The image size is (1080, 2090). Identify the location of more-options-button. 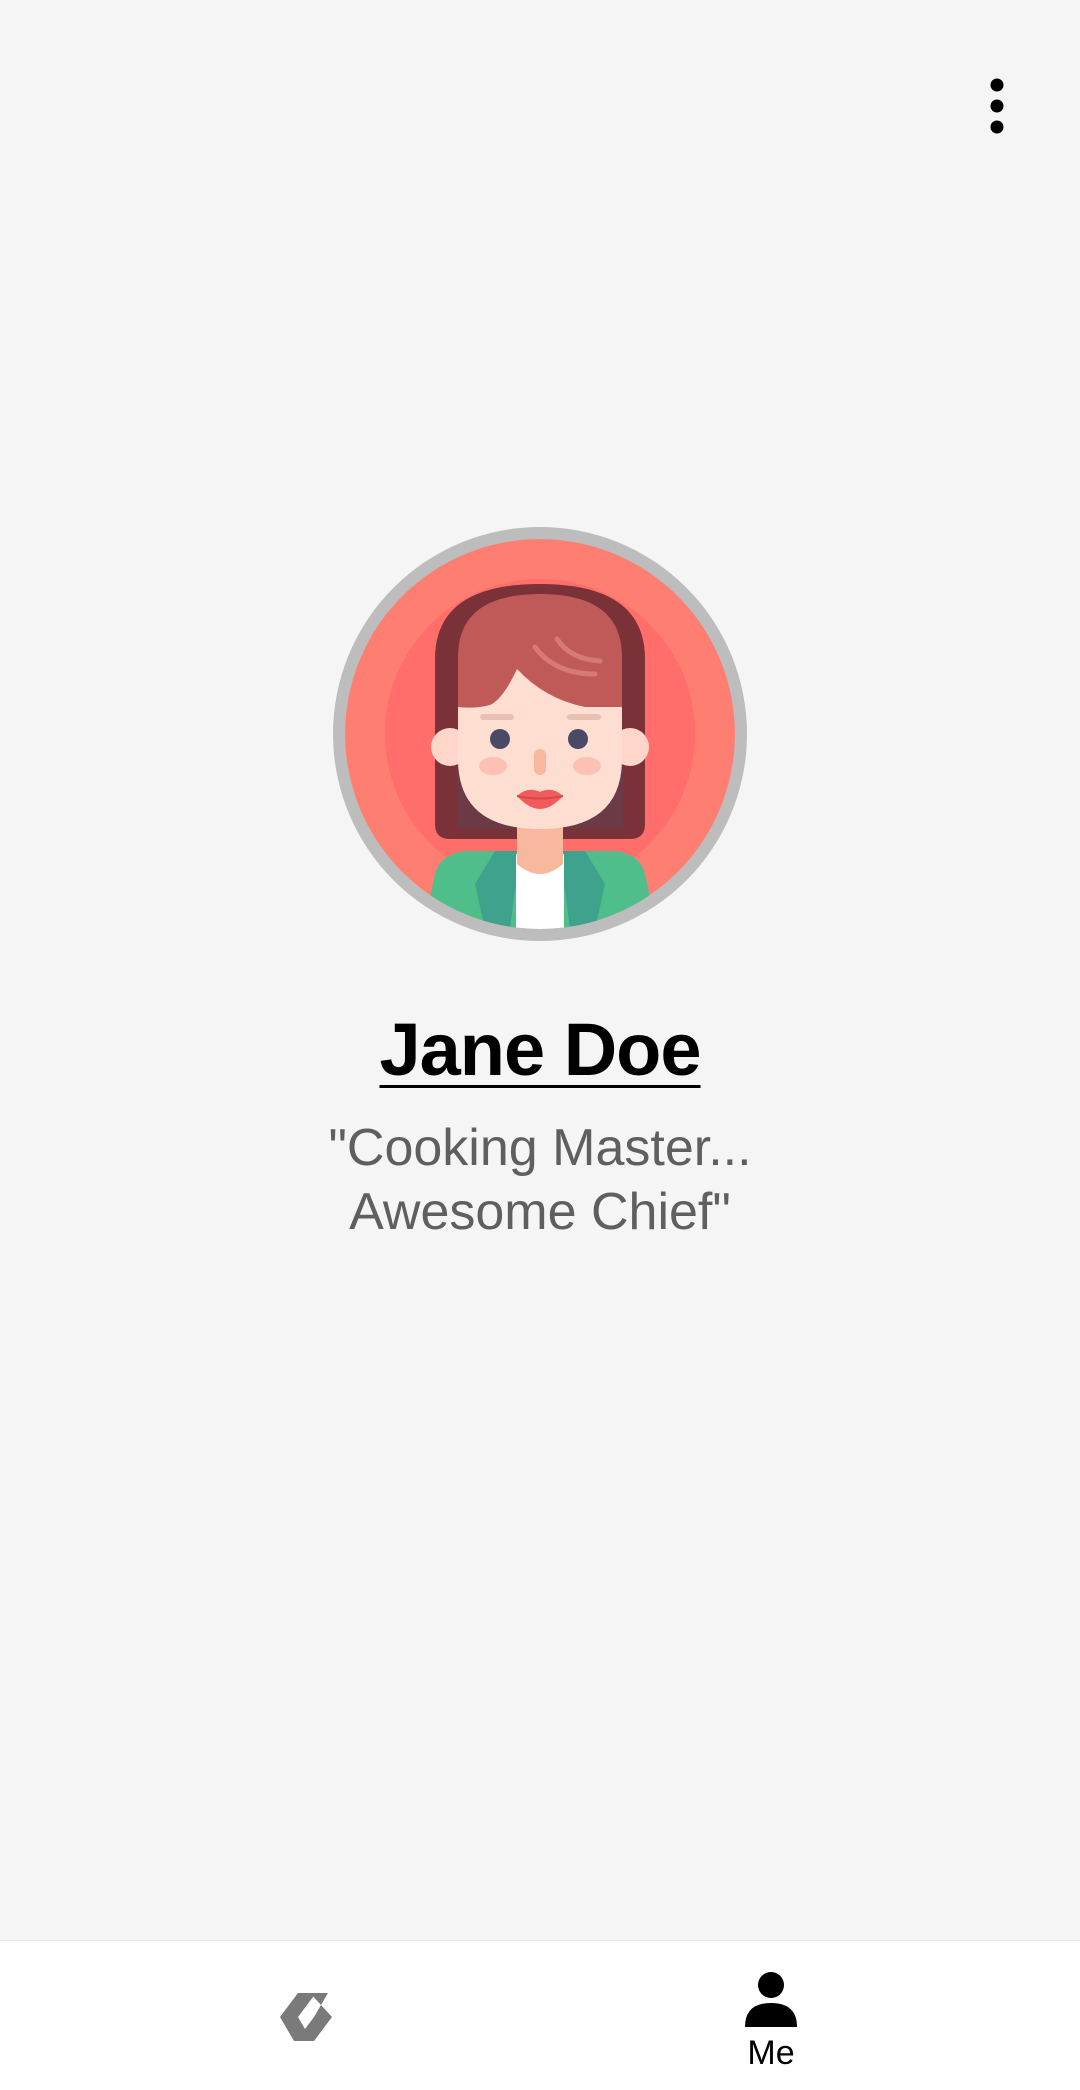
(997, 106).